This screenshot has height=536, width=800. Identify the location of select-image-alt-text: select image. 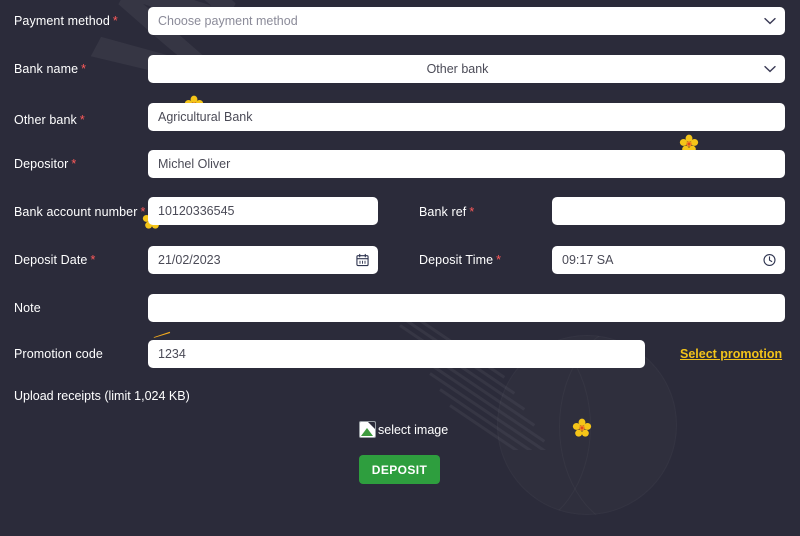
(413, 429).